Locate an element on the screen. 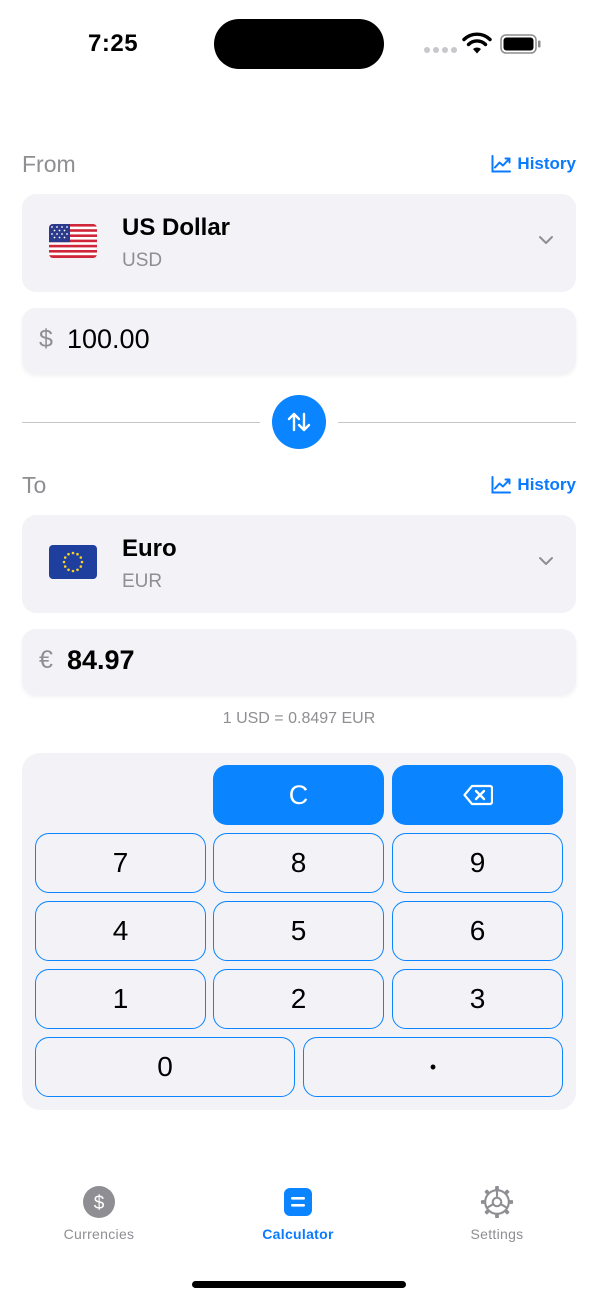  from-history-link: History is located at coordinates (533, 164).